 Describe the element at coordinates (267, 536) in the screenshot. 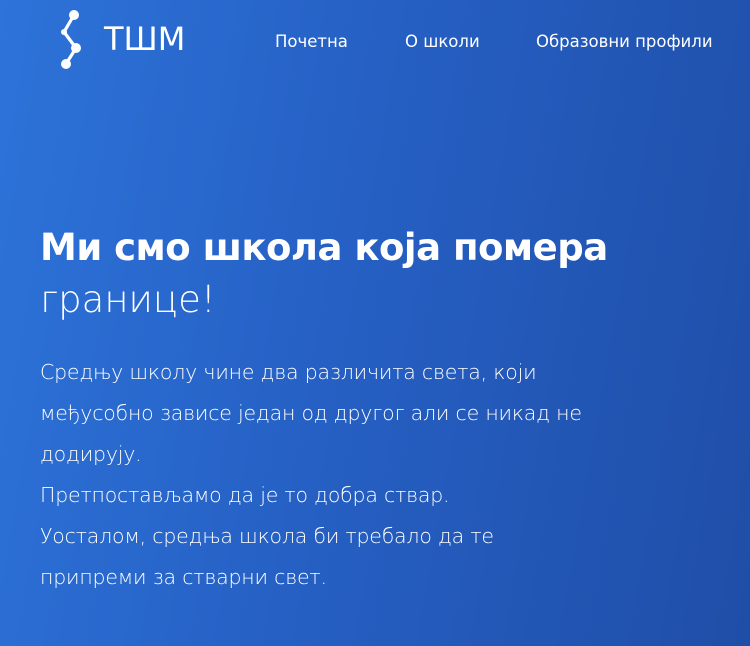

I see `hero-text-line: Уосталом, средња школа би требало да те` at that location.